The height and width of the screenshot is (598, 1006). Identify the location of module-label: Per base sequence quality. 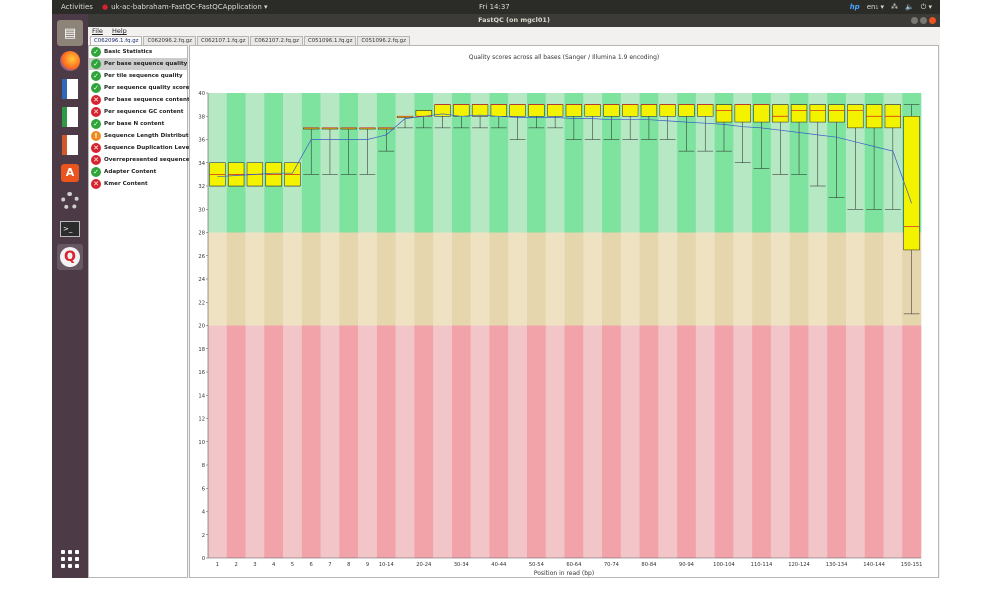
(146, 64).